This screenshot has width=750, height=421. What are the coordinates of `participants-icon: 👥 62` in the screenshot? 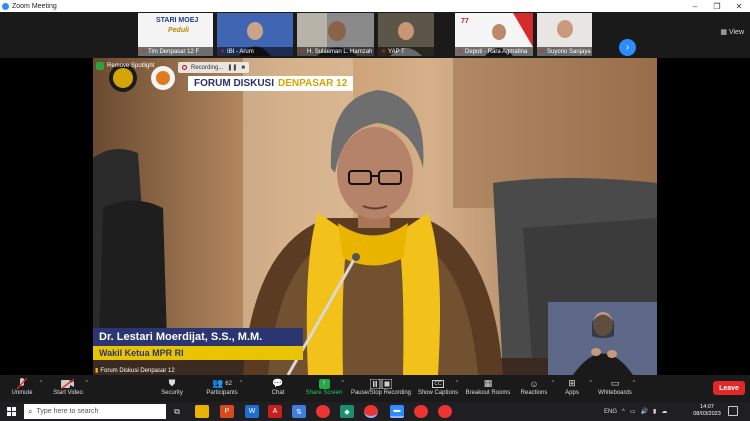 It's located at (222, 383).